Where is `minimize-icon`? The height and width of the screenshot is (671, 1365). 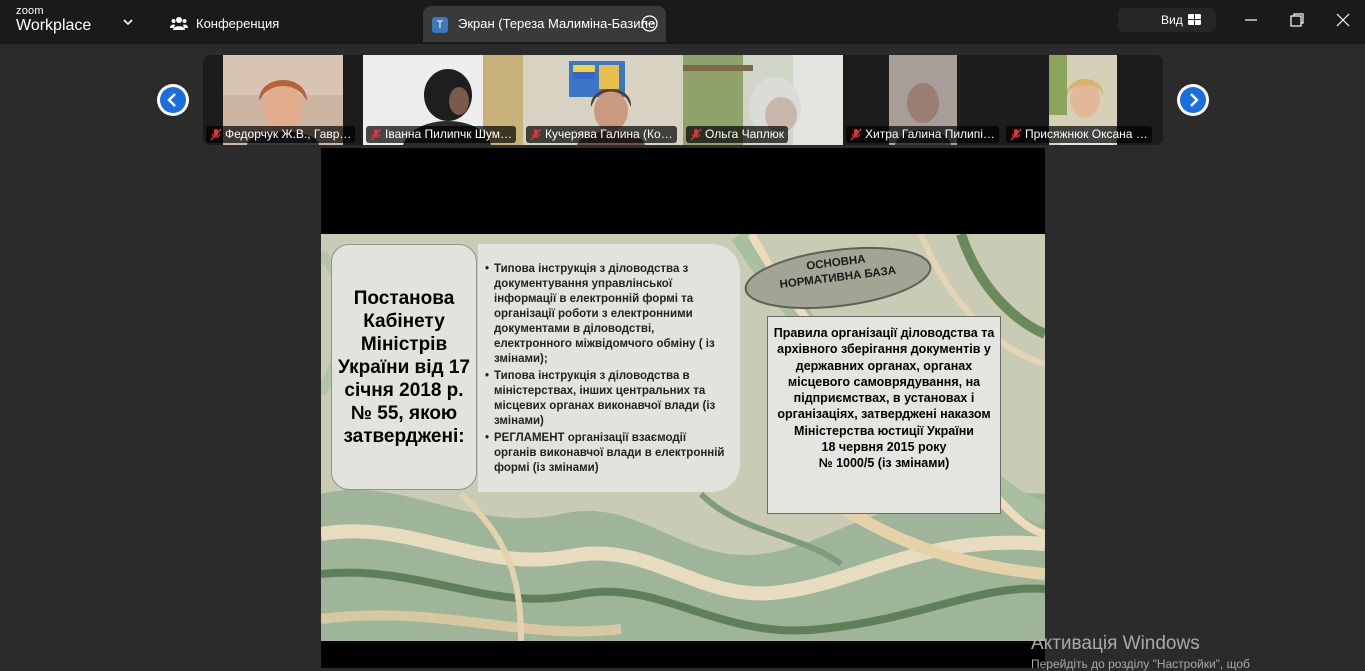 minimize-icon is located at coordinates (1251, 20).